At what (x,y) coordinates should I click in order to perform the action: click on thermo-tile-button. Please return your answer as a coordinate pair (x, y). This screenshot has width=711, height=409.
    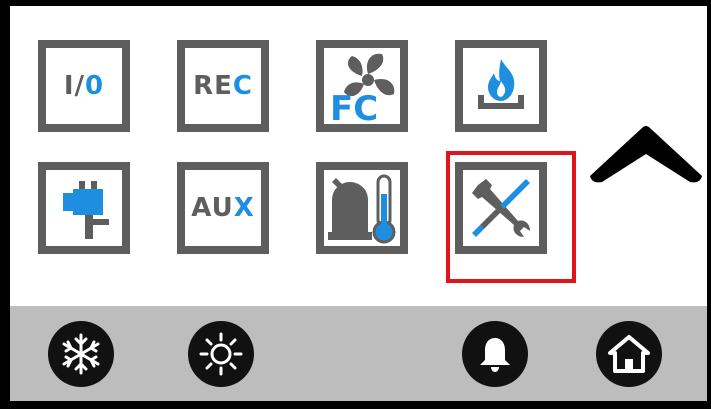
    Looking at the image, I should click on (362, 208).